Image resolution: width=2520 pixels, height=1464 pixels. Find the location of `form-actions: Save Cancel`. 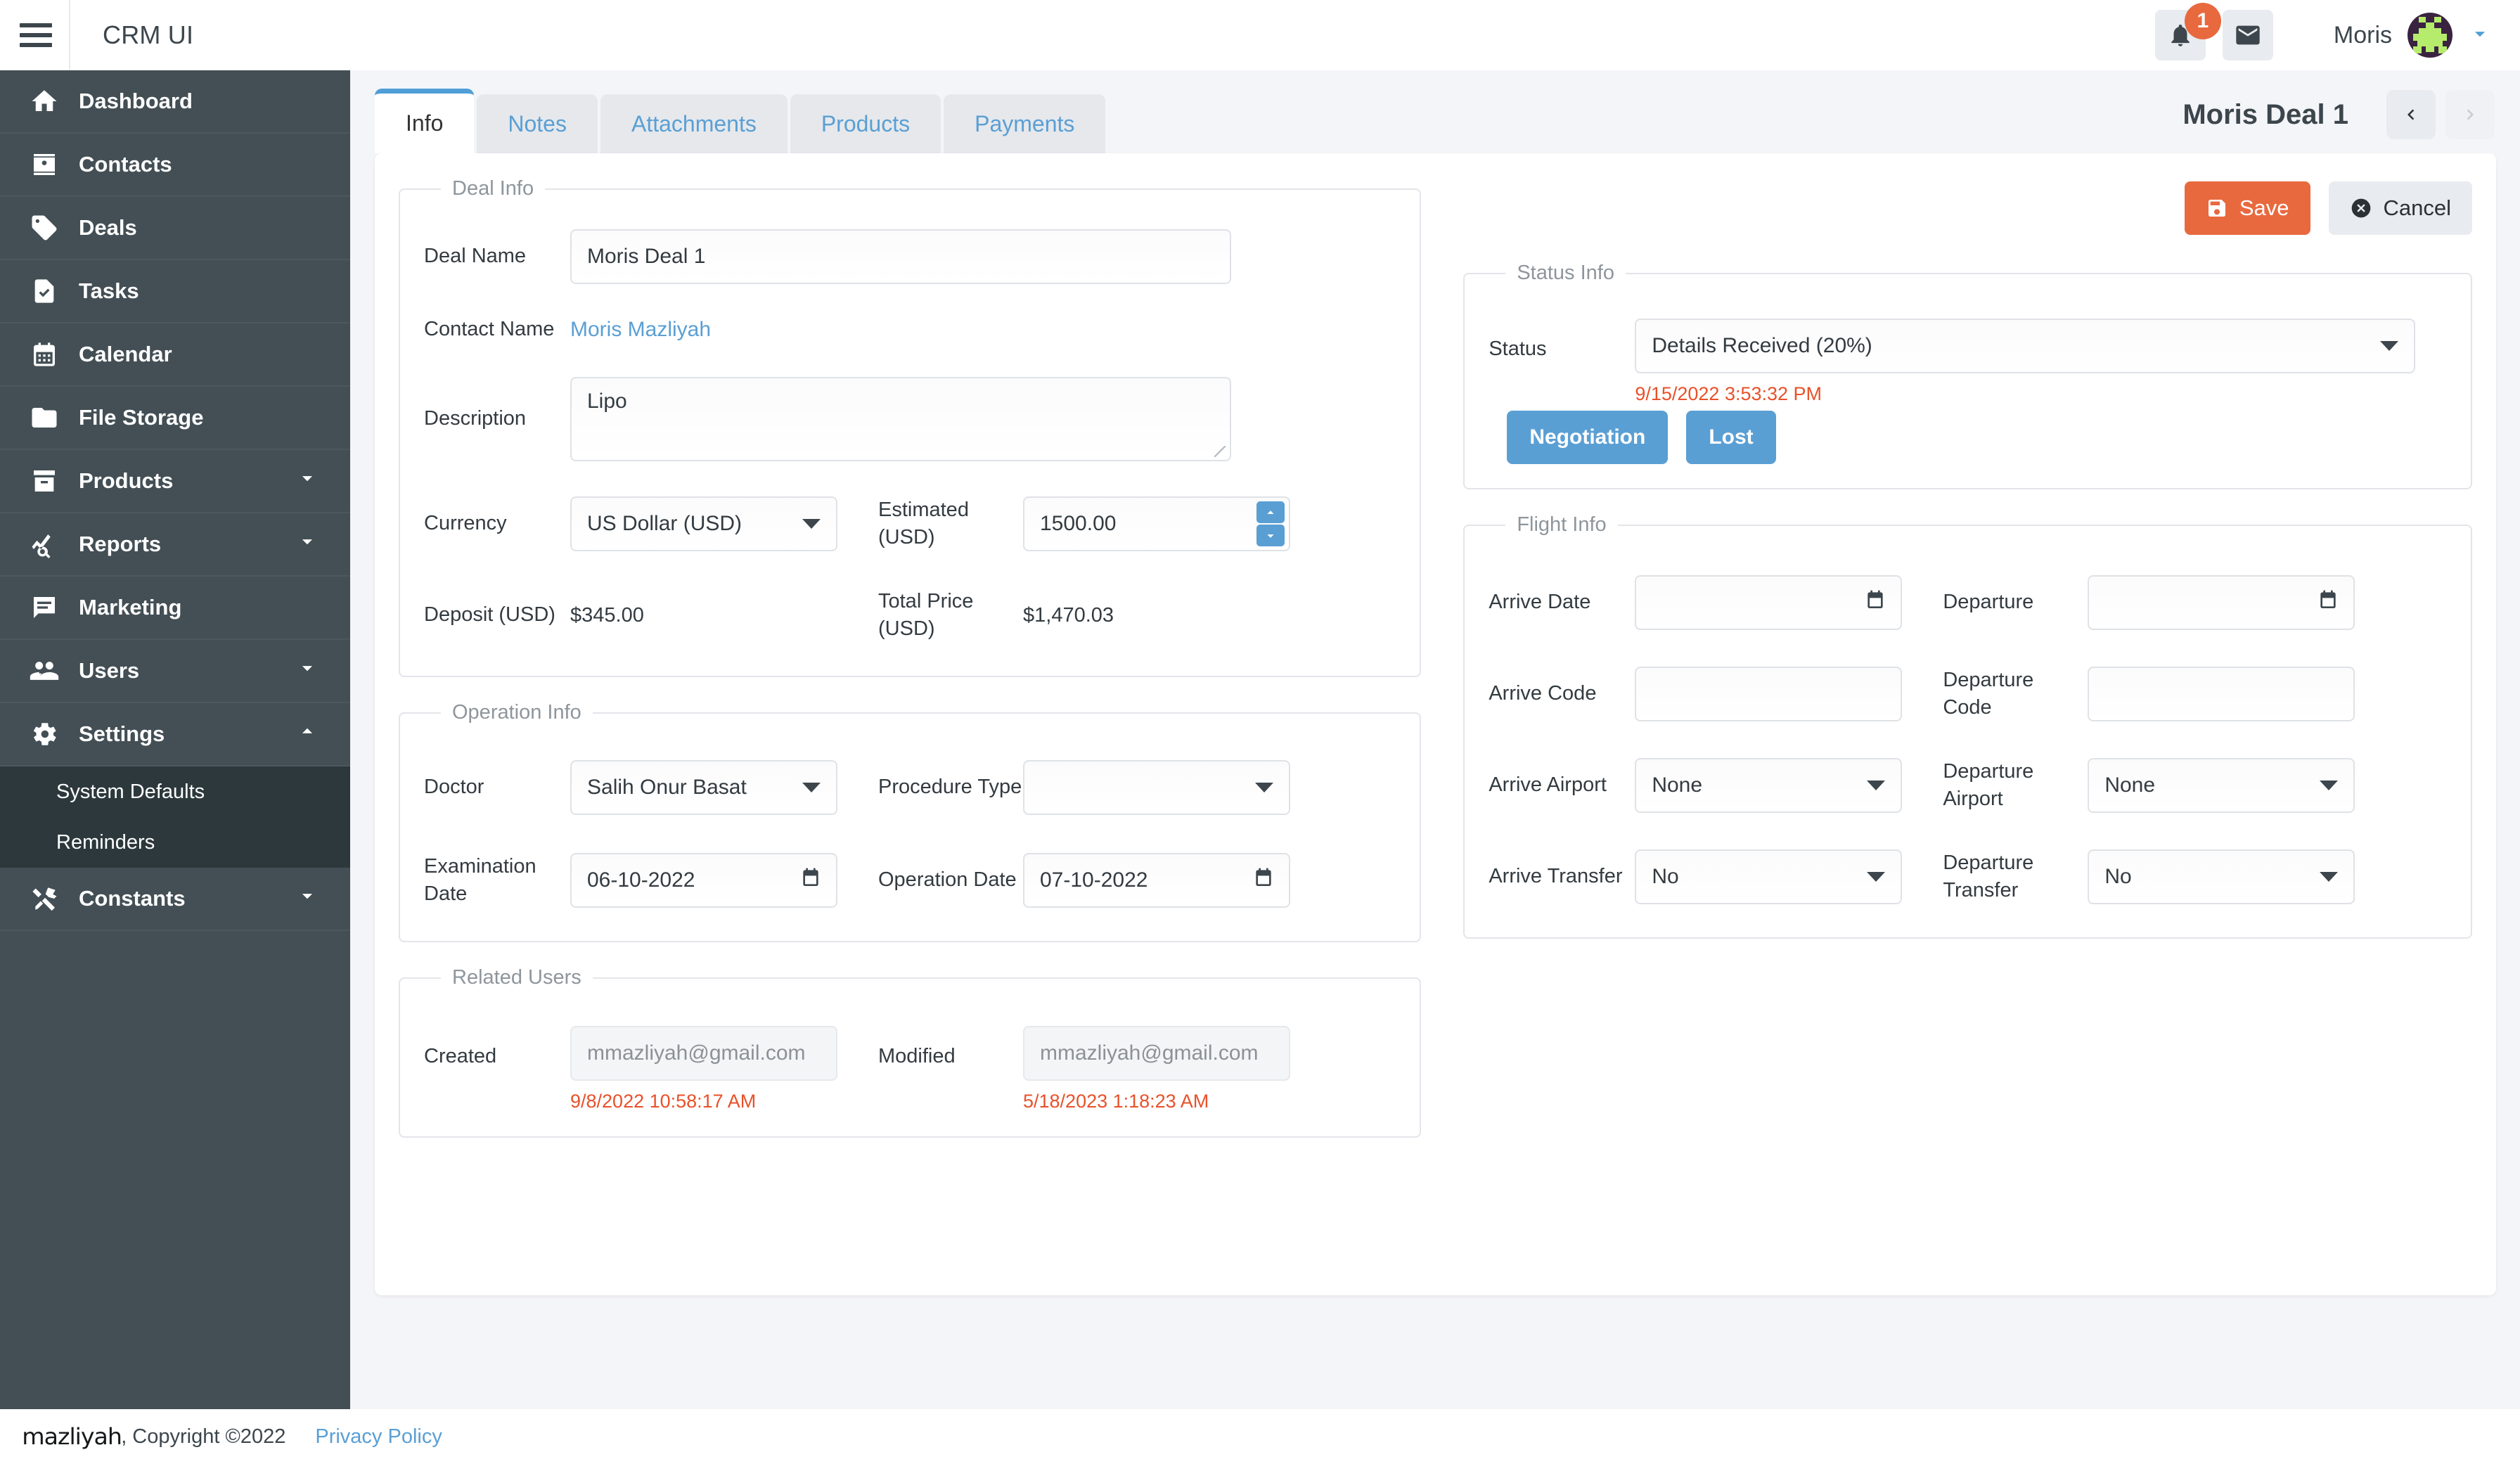

form-actions: Save Cancel is located at coordinates (2328, 208).